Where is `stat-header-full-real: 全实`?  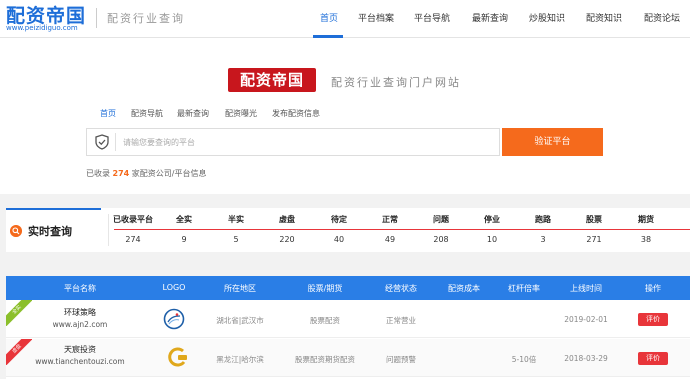
stat-header-full-real: 全实 is located at coordinates (184, 219).